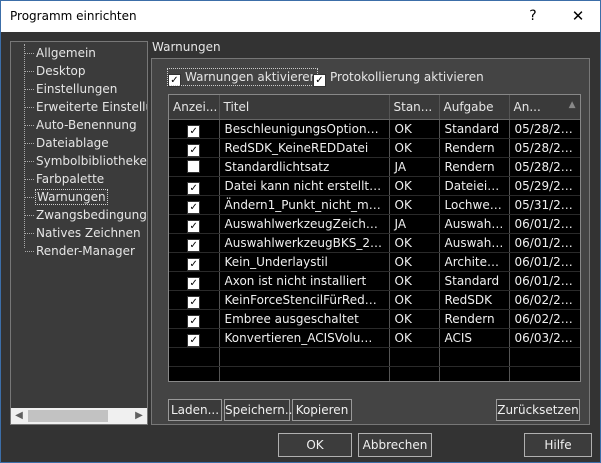  What do you see at coordinates (304, 262) in the screenshot?
I see `cell-title: Kein_Underlaystil` at bounding box center [304, 262].